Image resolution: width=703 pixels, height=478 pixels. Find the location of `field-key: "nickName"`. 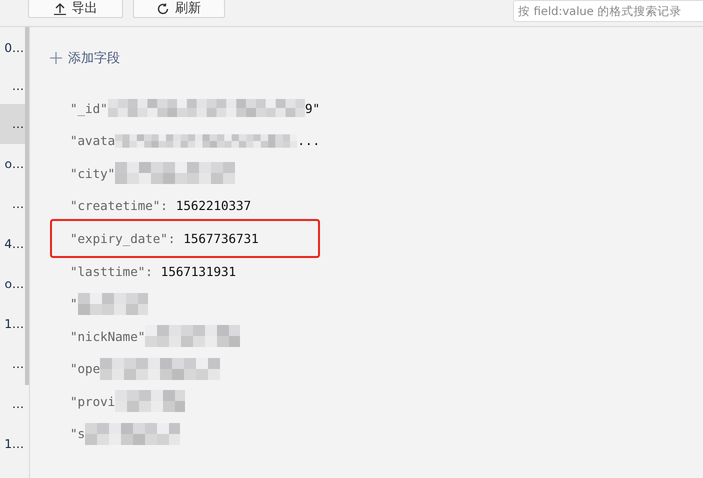

field-key: "nickName" is located at coordinates (108, 336).